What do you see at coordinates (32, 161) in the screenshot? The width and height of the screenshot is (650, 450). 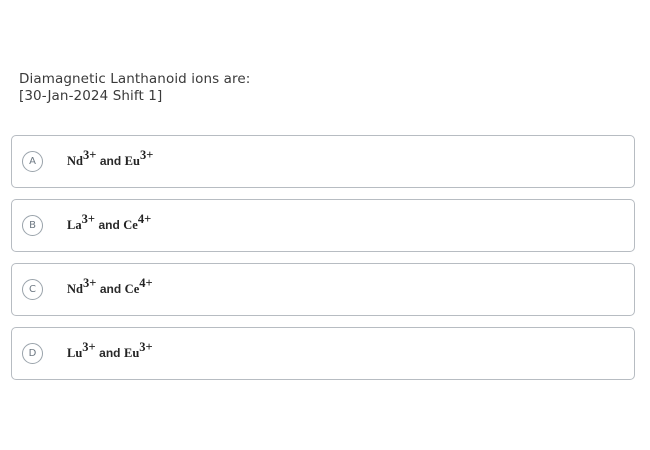 I see `option-letter-badge: A` at bounding box center [32, 161].